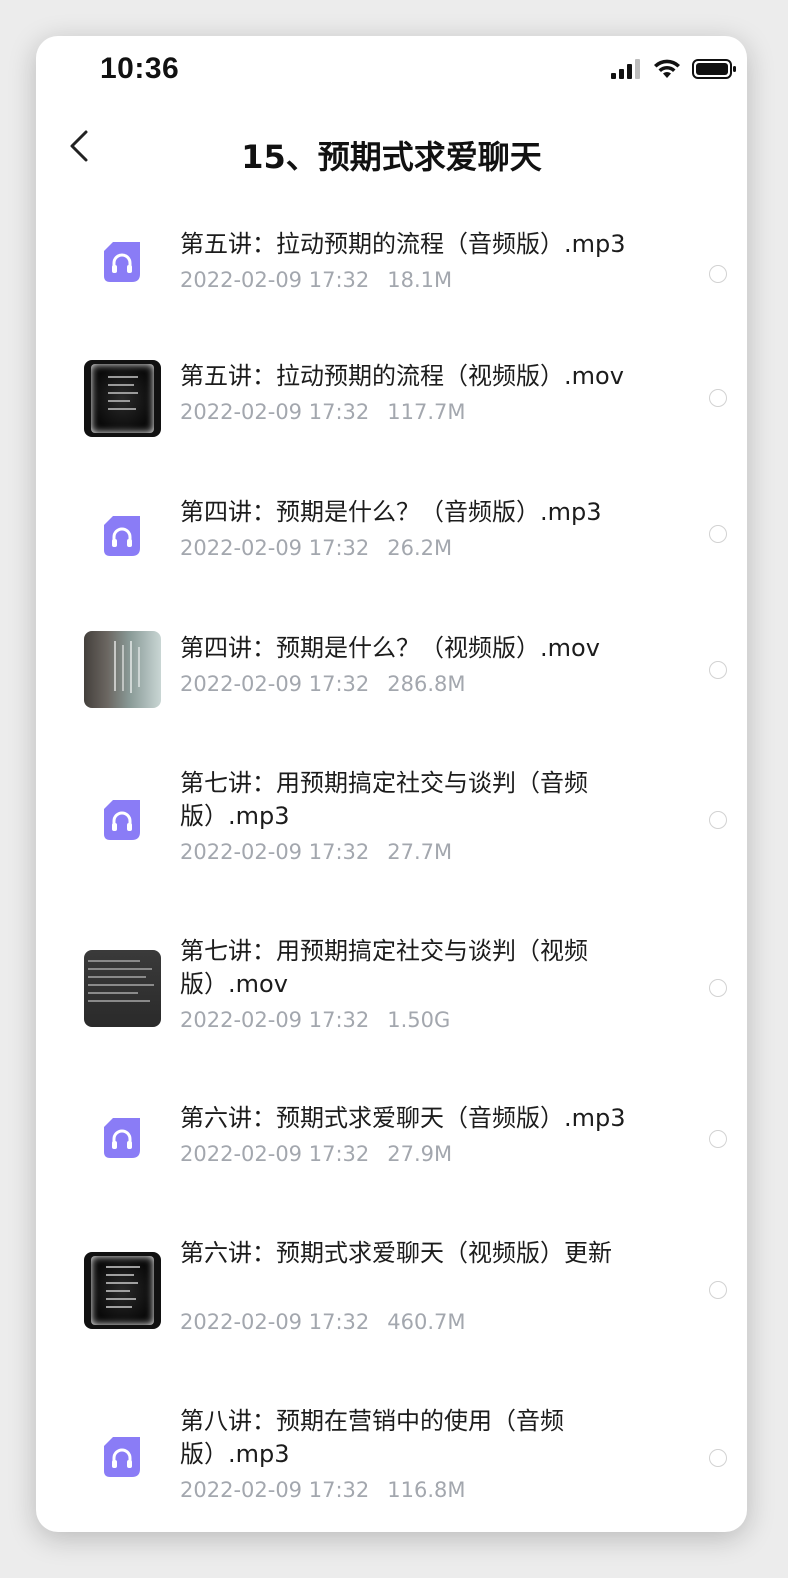  What do you see at coordinates (420, 548) in the screenshot?
I see `file-size: 26.2M` at bounding box center [420, 548].